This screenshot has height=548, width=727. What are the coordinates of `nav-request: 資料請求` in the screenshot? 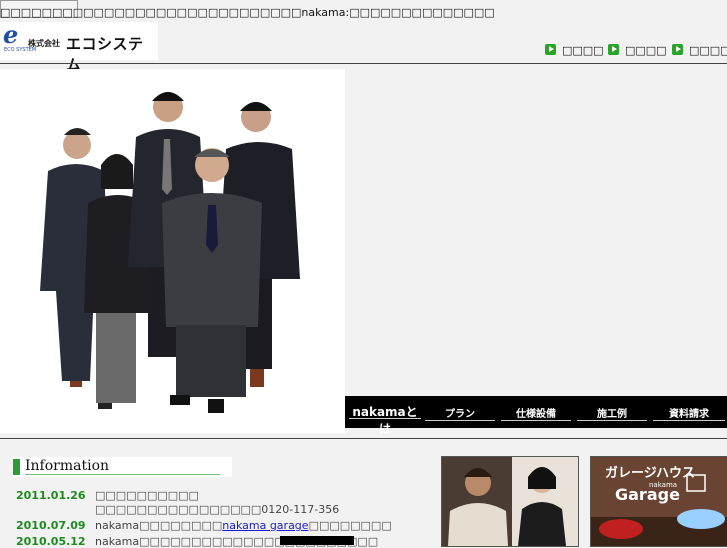 It's located at (689, 413).